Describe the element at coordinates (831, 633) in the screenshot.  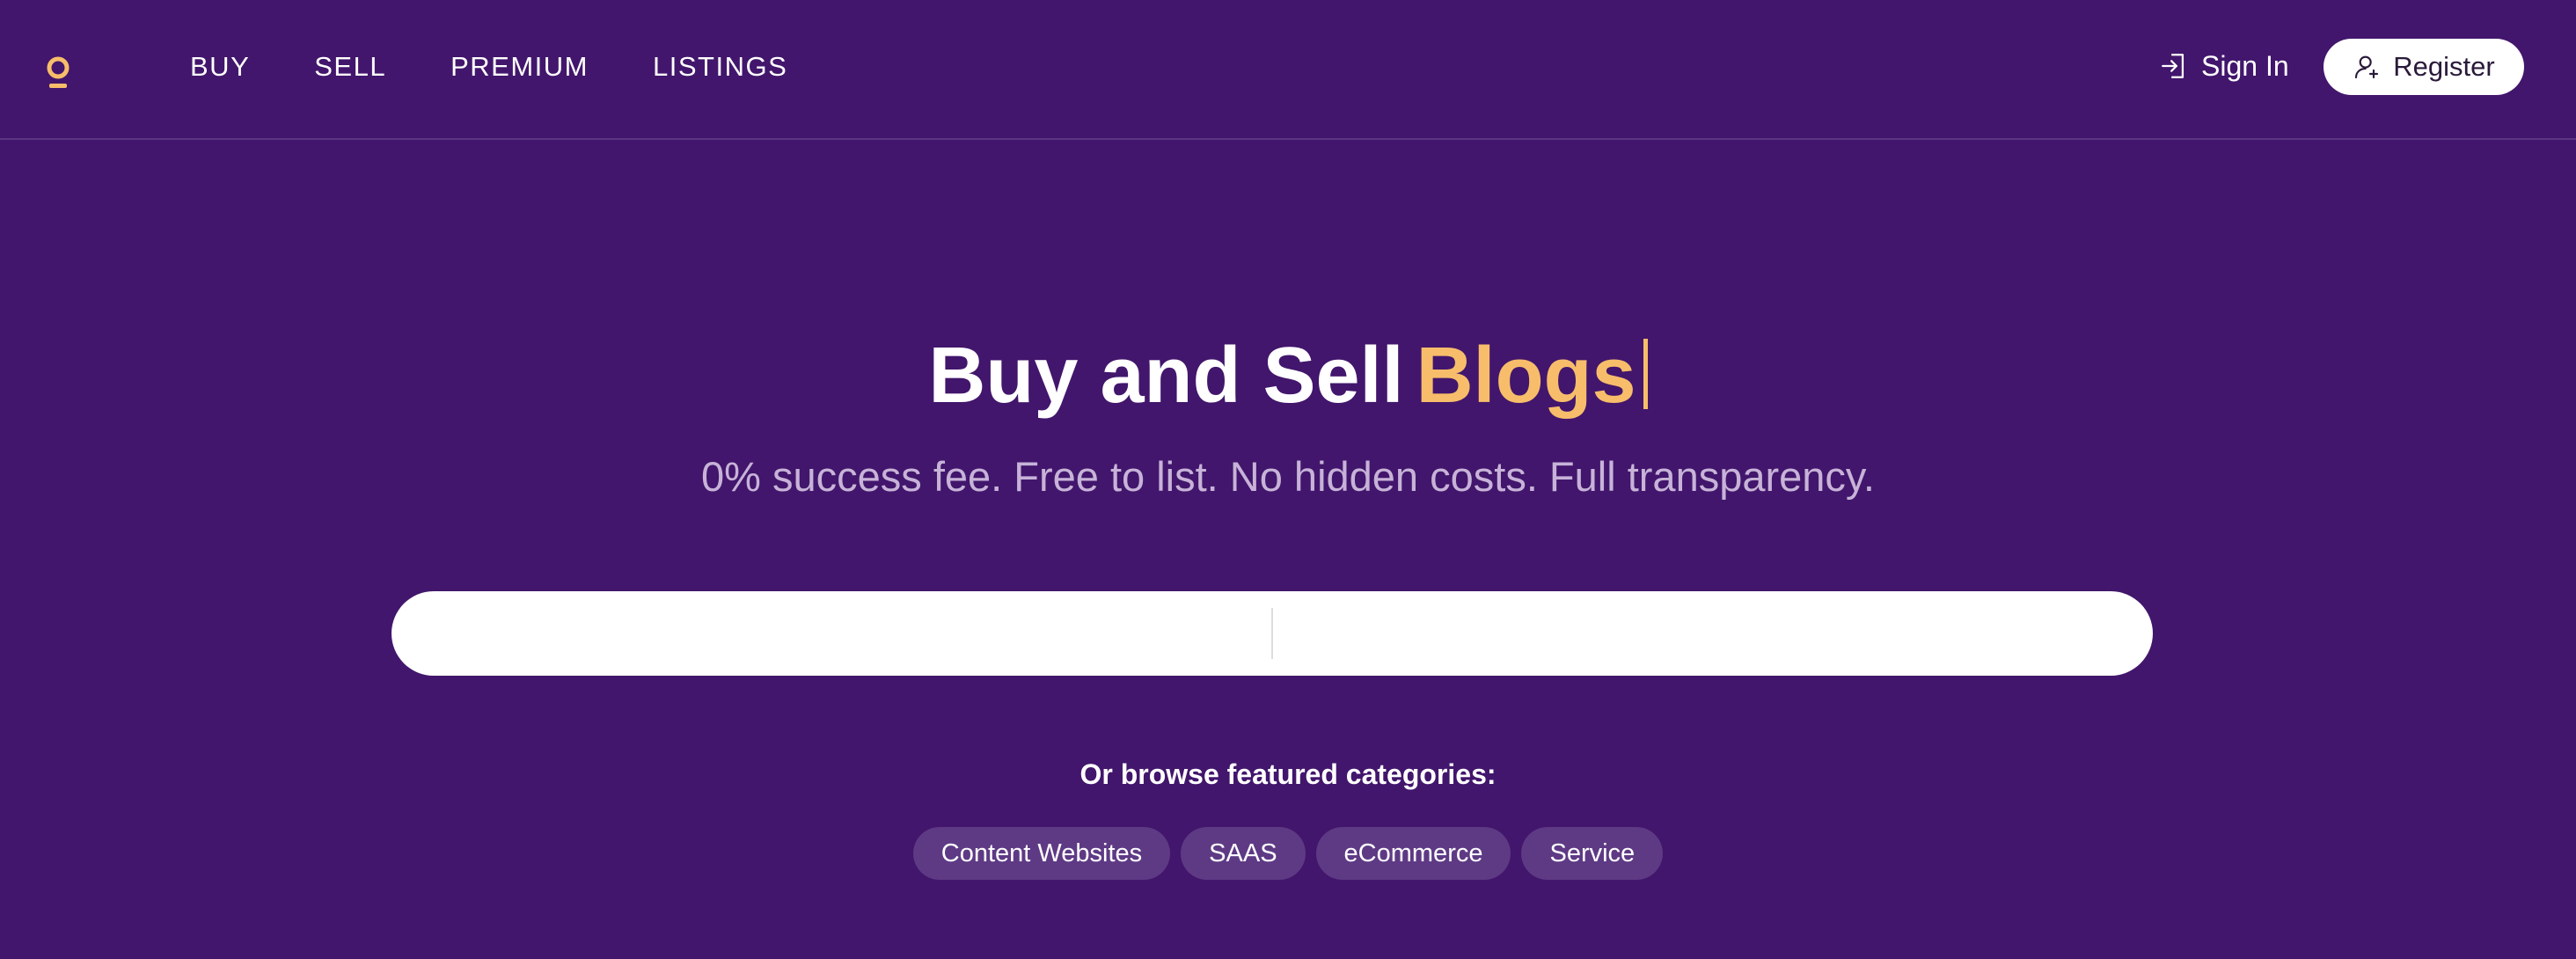
I see `search-input-left` at that location.